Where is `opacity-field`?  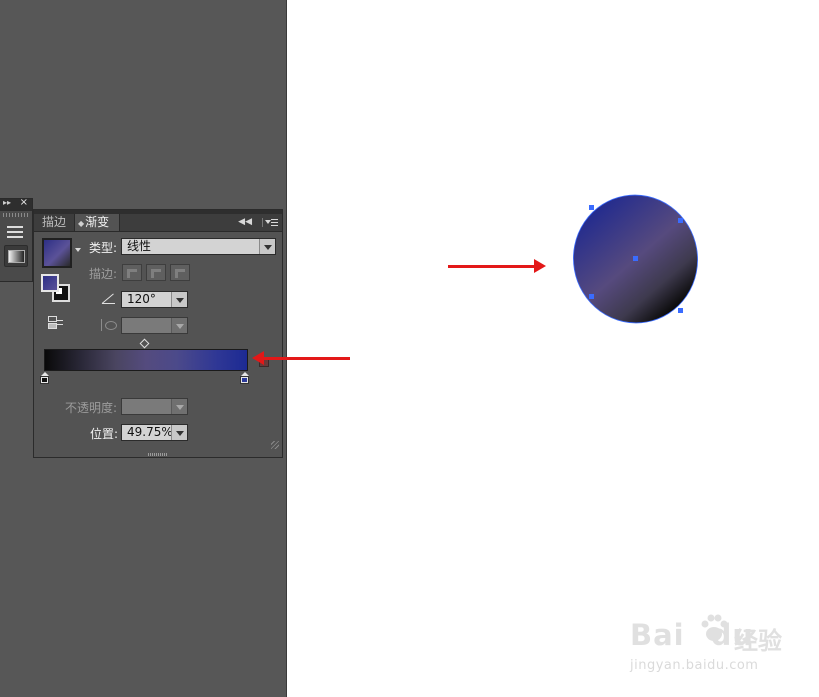 opacity-field is located at coordinates (154, 406).